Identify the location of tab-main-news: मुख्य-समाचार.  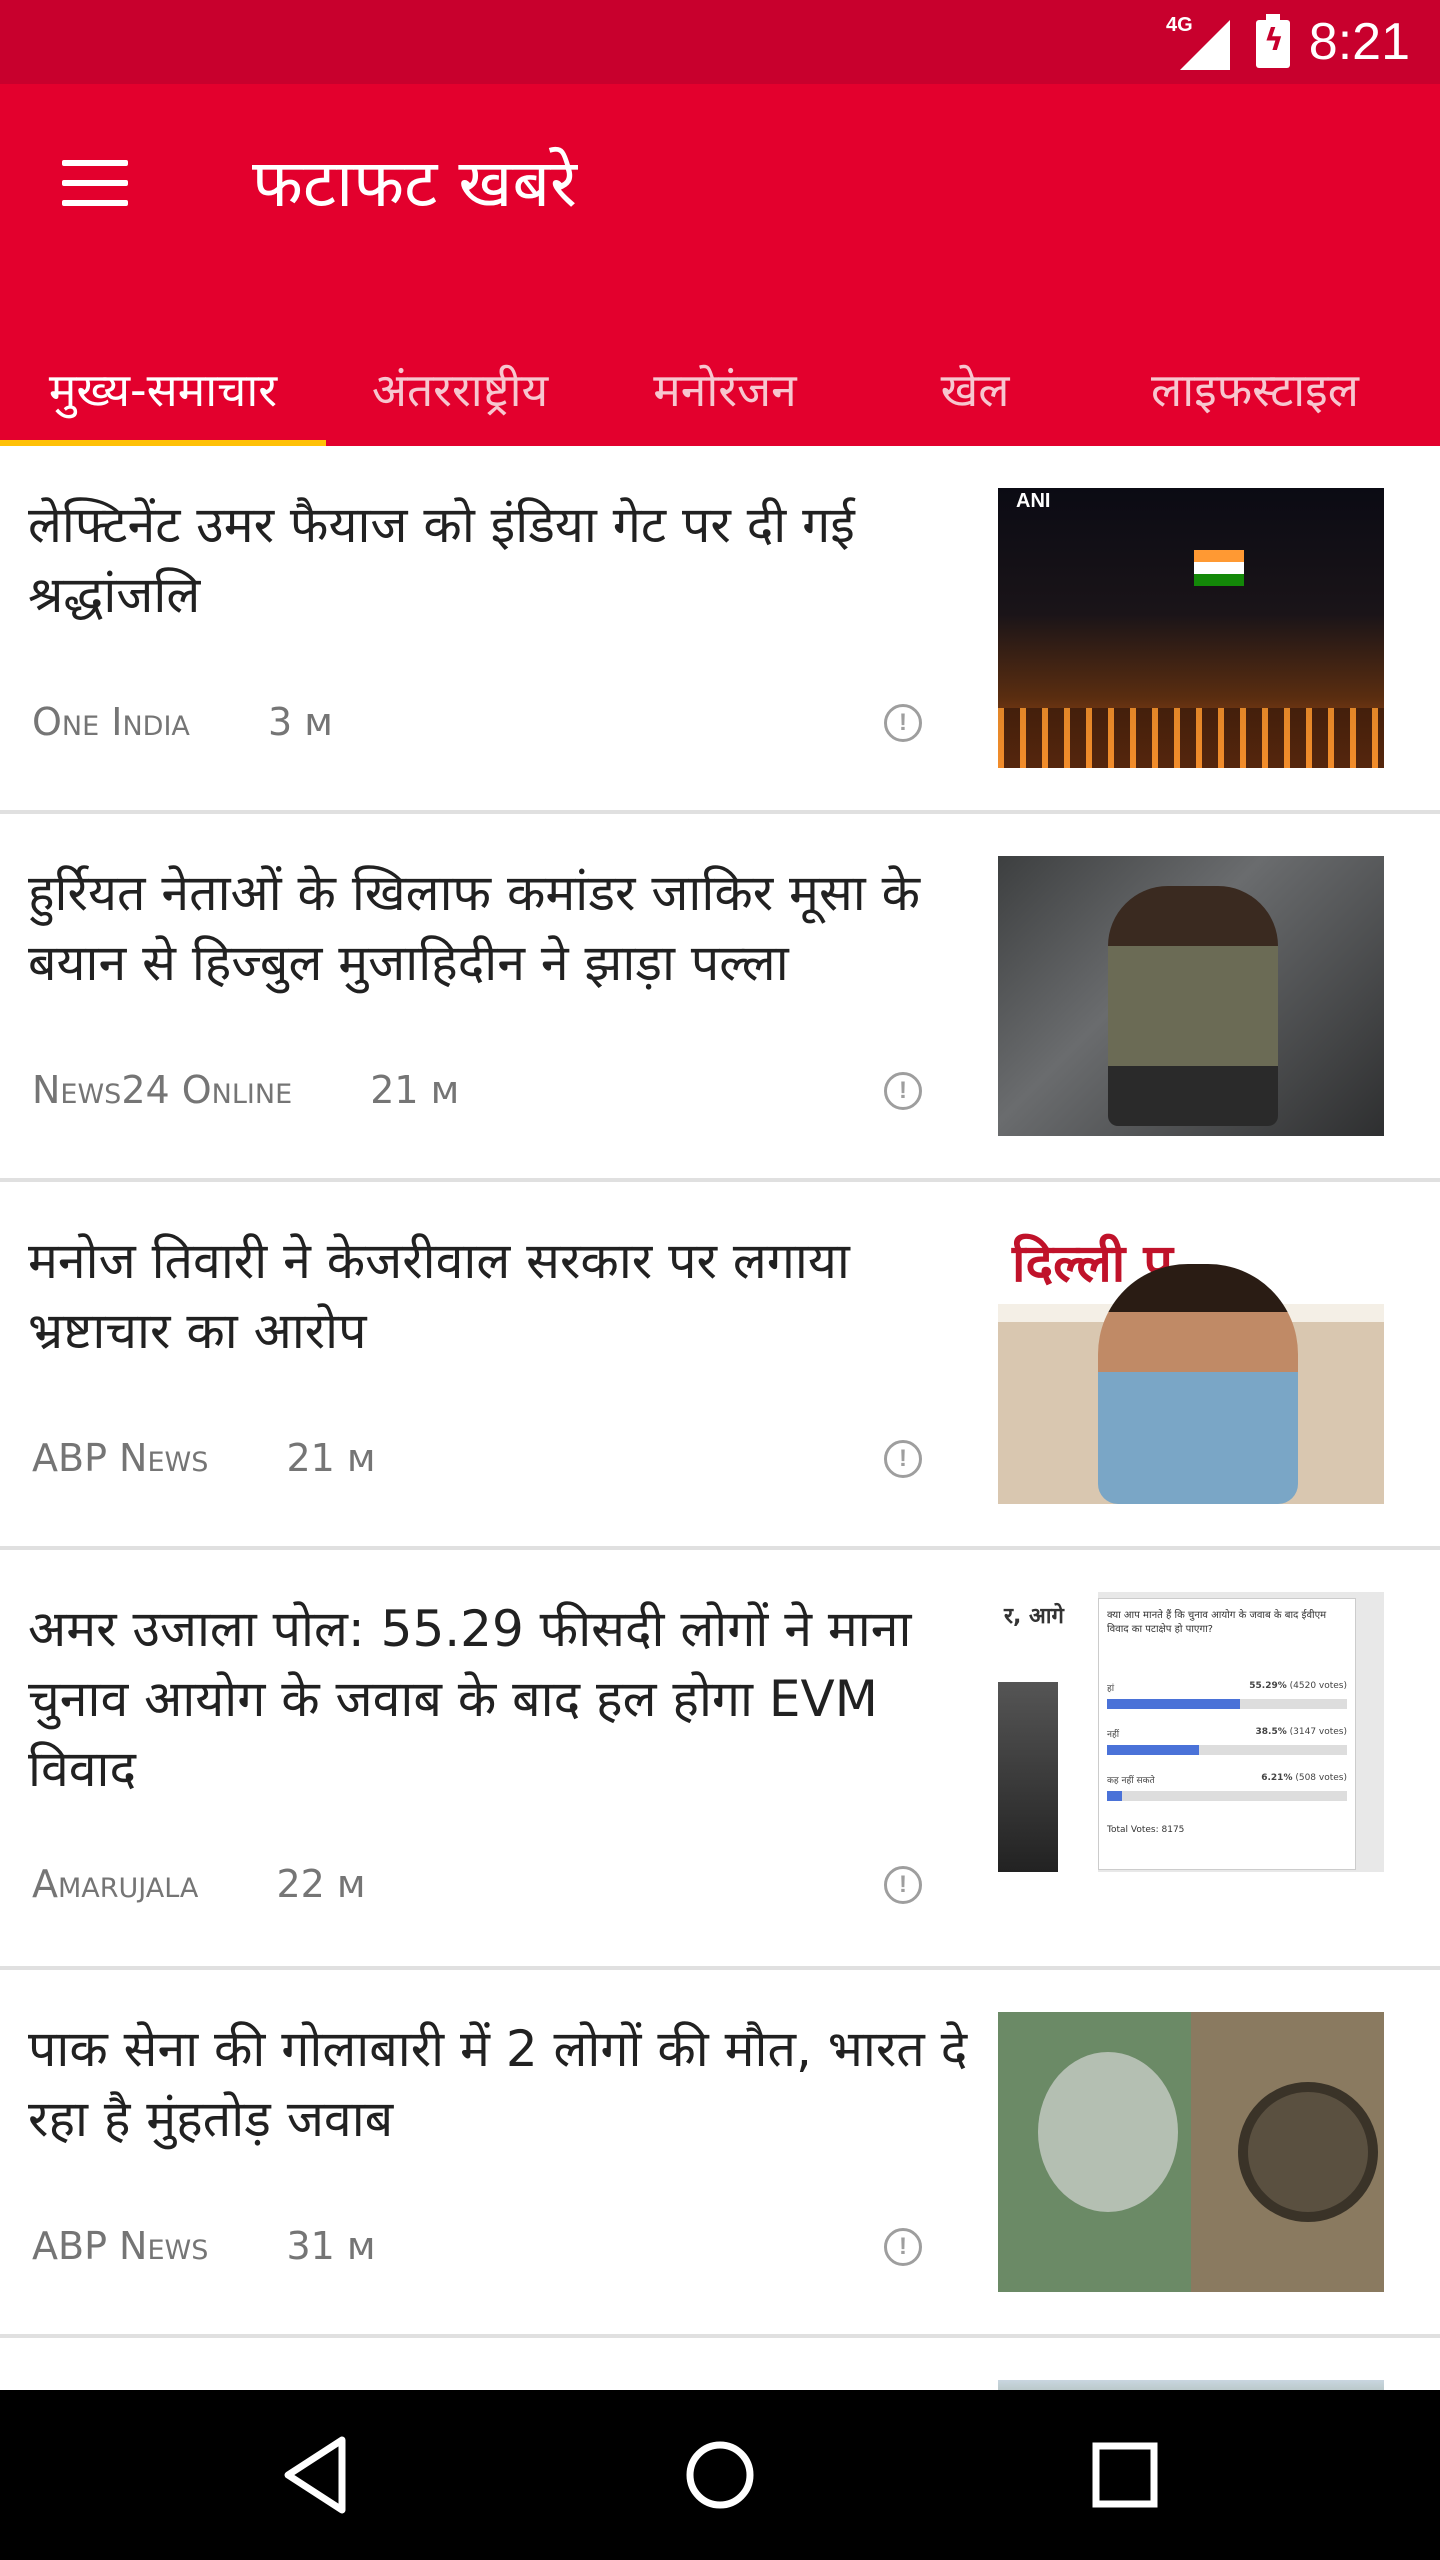
(163, 390).